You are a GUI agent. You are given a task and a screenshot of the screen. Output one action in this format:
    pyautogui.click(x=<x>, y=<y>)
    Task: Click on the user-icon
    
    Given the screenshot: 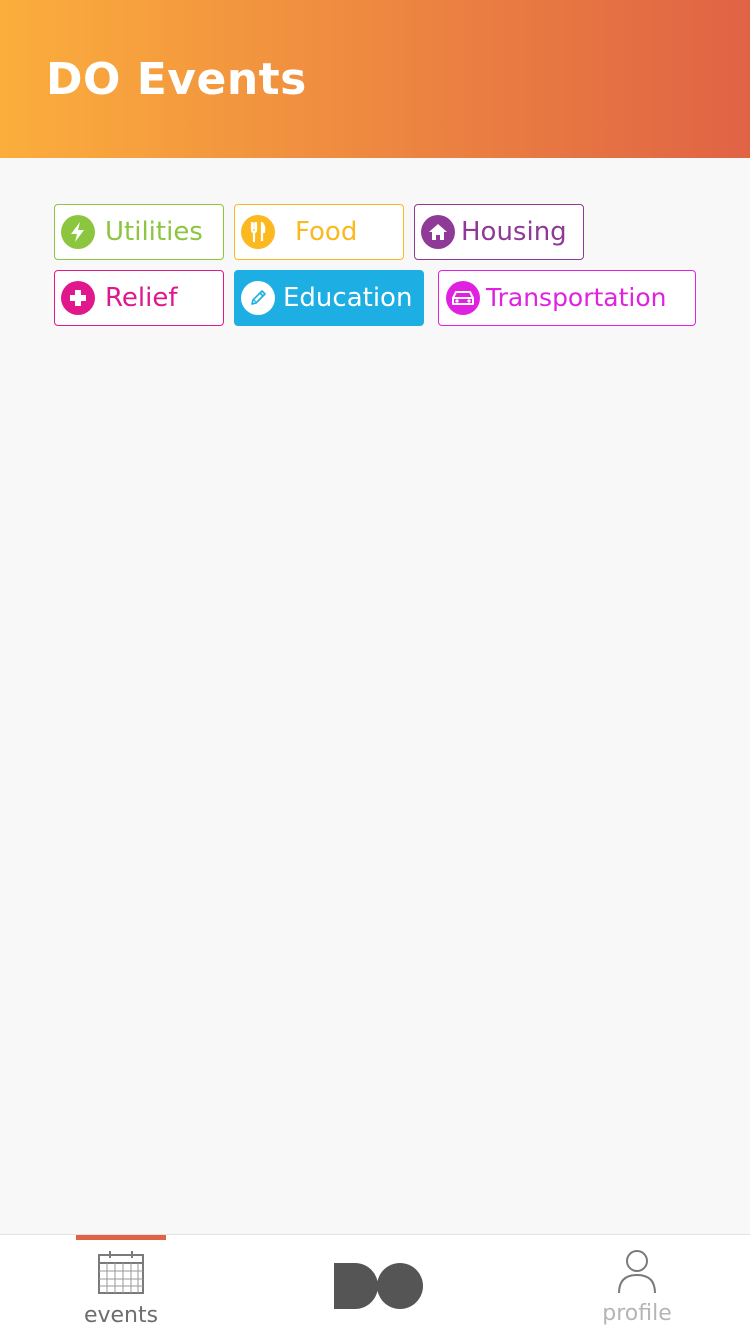 What is the action you would take?
    pyautogui.click(x=637, y=1274)
    